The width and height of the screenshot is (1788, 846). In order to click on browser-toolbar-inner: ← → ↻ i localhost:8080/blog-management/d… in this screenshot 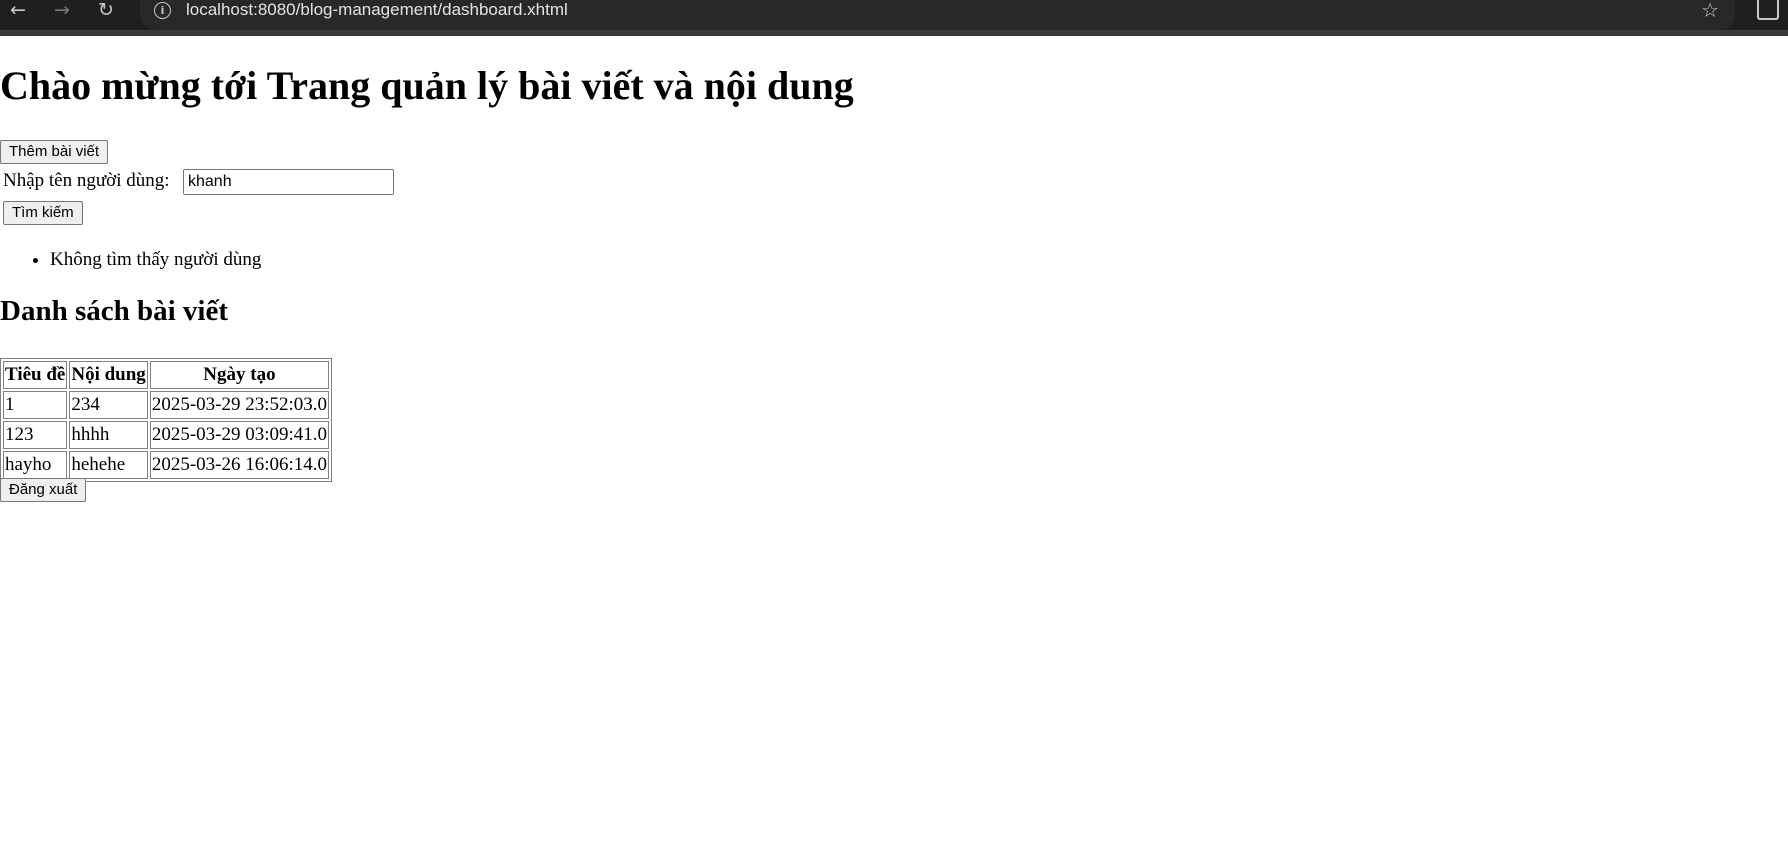, I will do `click(894, 15)`.